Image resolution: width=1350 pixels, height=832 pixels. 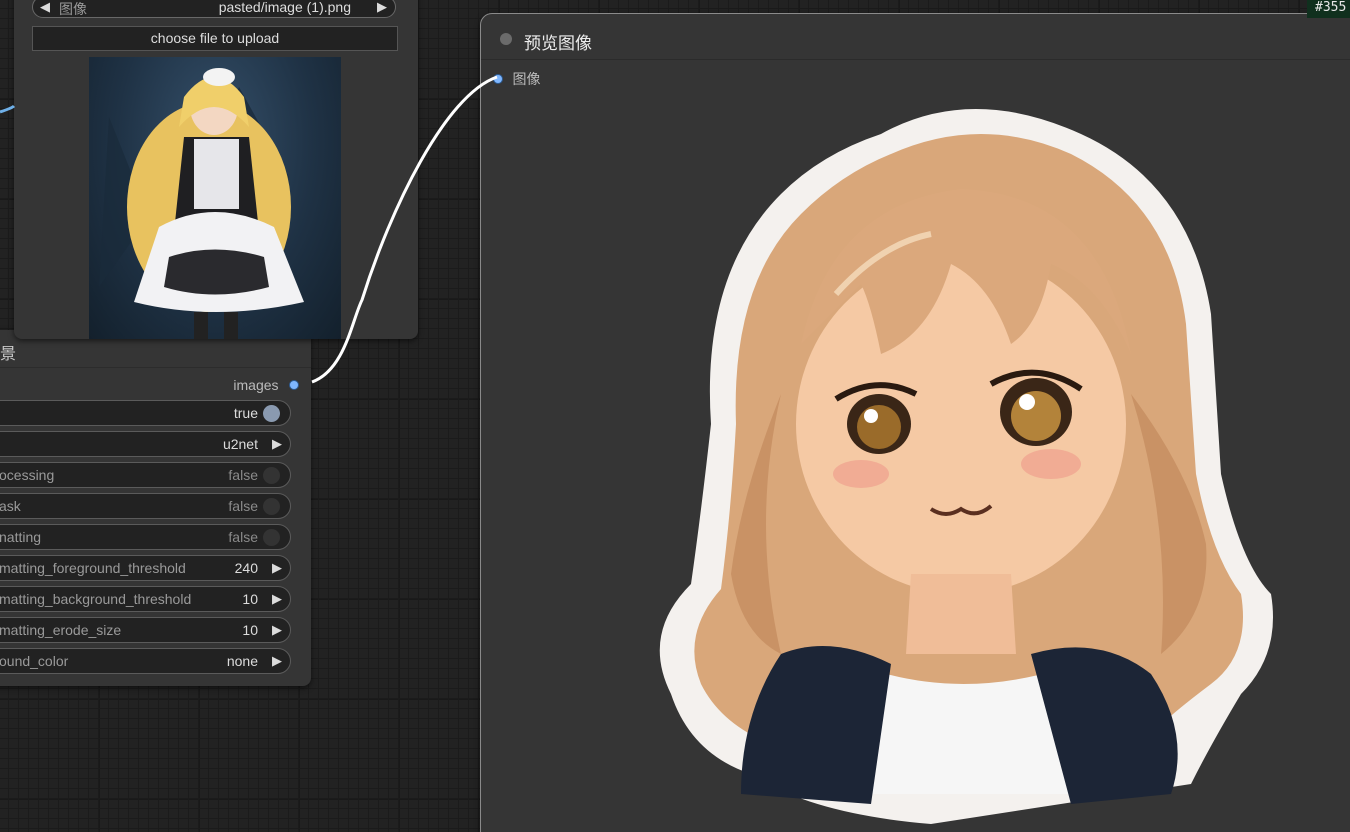 I want to click on widget-name: ocessing, so click(x=27, y=475).